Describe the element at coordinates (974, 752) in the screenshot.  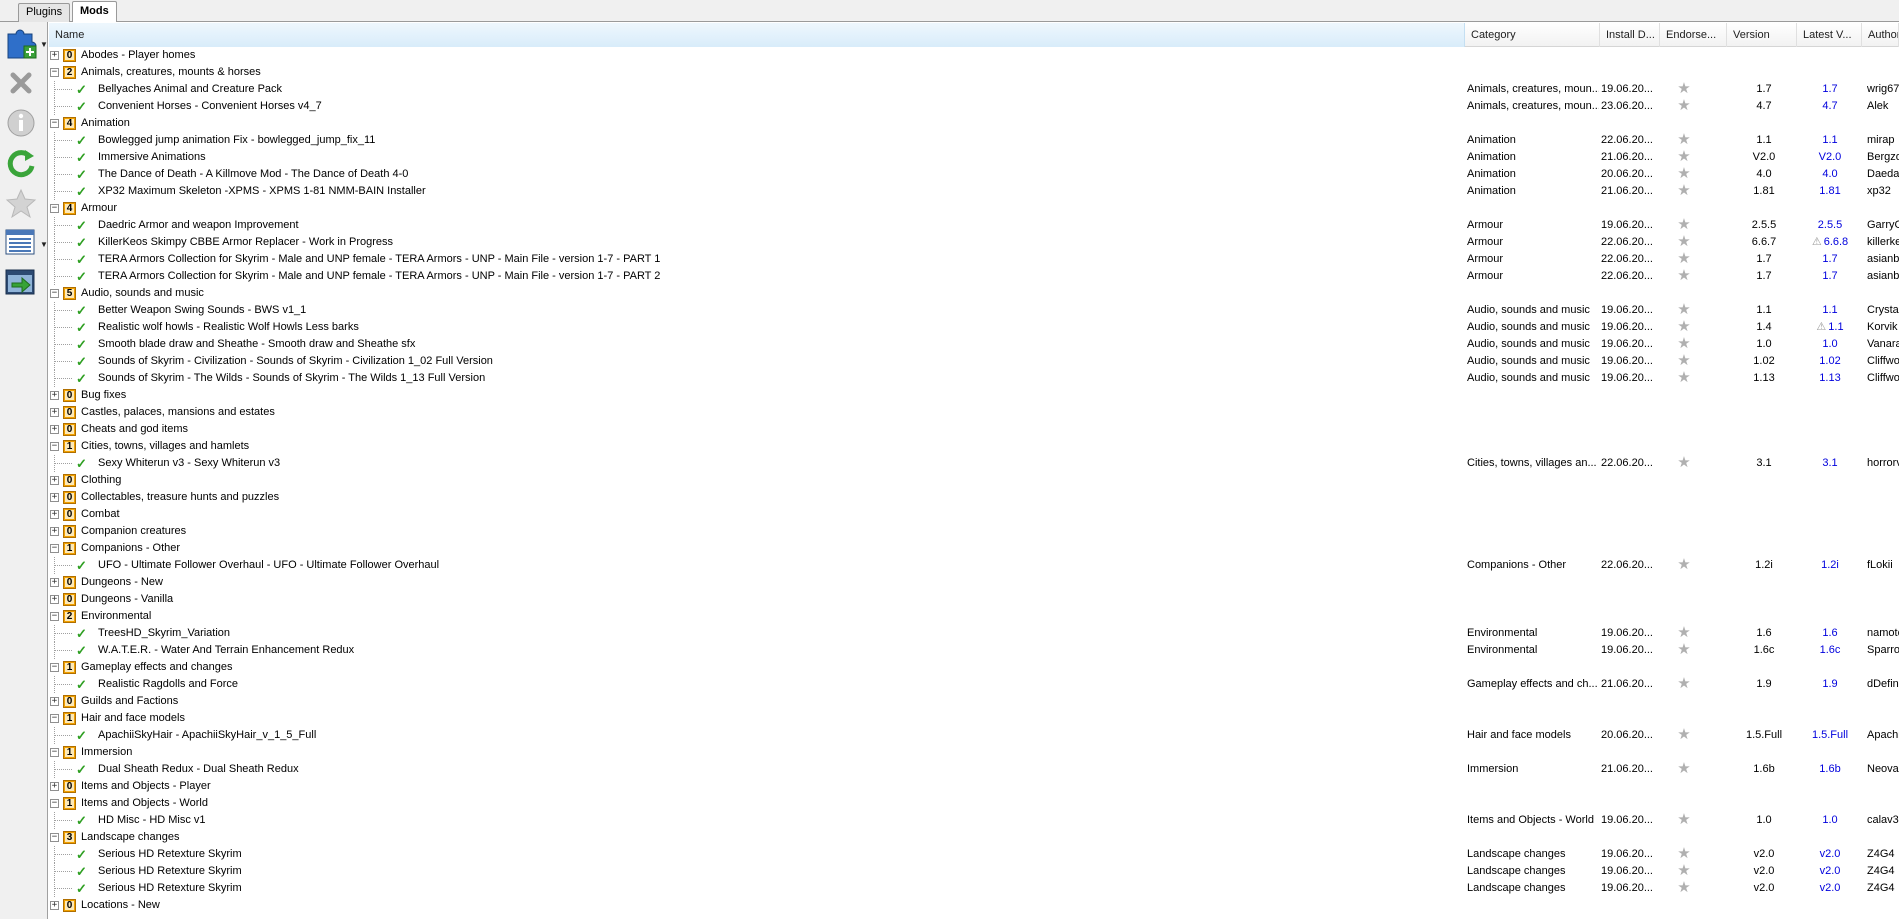
I see `category-row: −1 Immersion` at that location.